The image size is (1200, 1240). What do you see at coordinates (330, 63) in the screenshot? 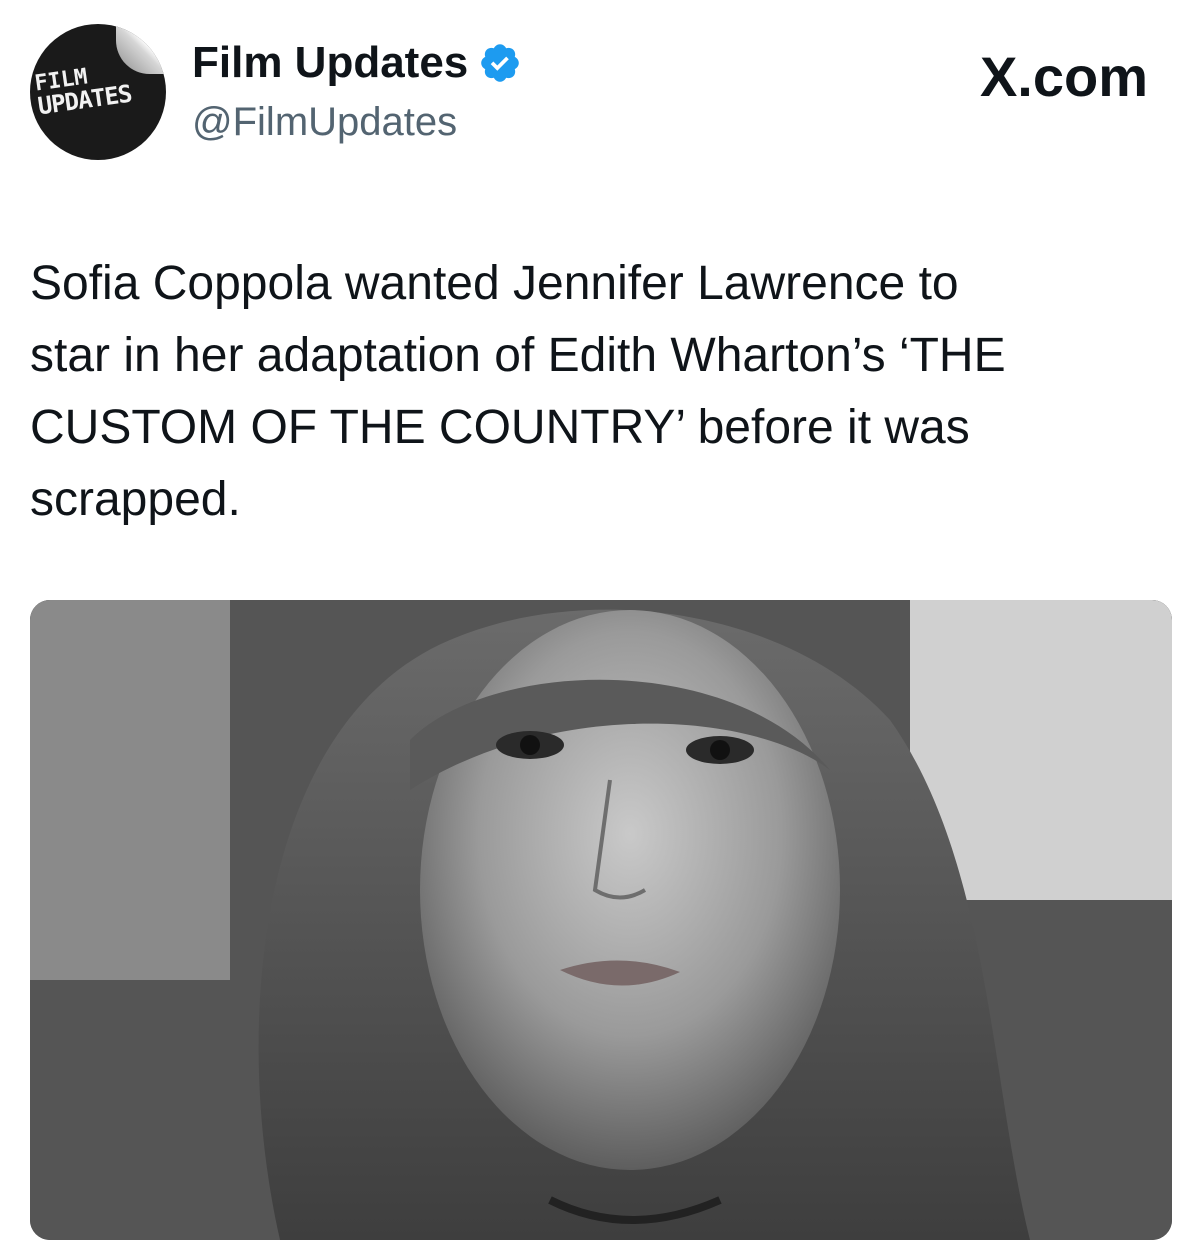
I see `account-display-name: Film Updates` at bounding box center [330, 63].